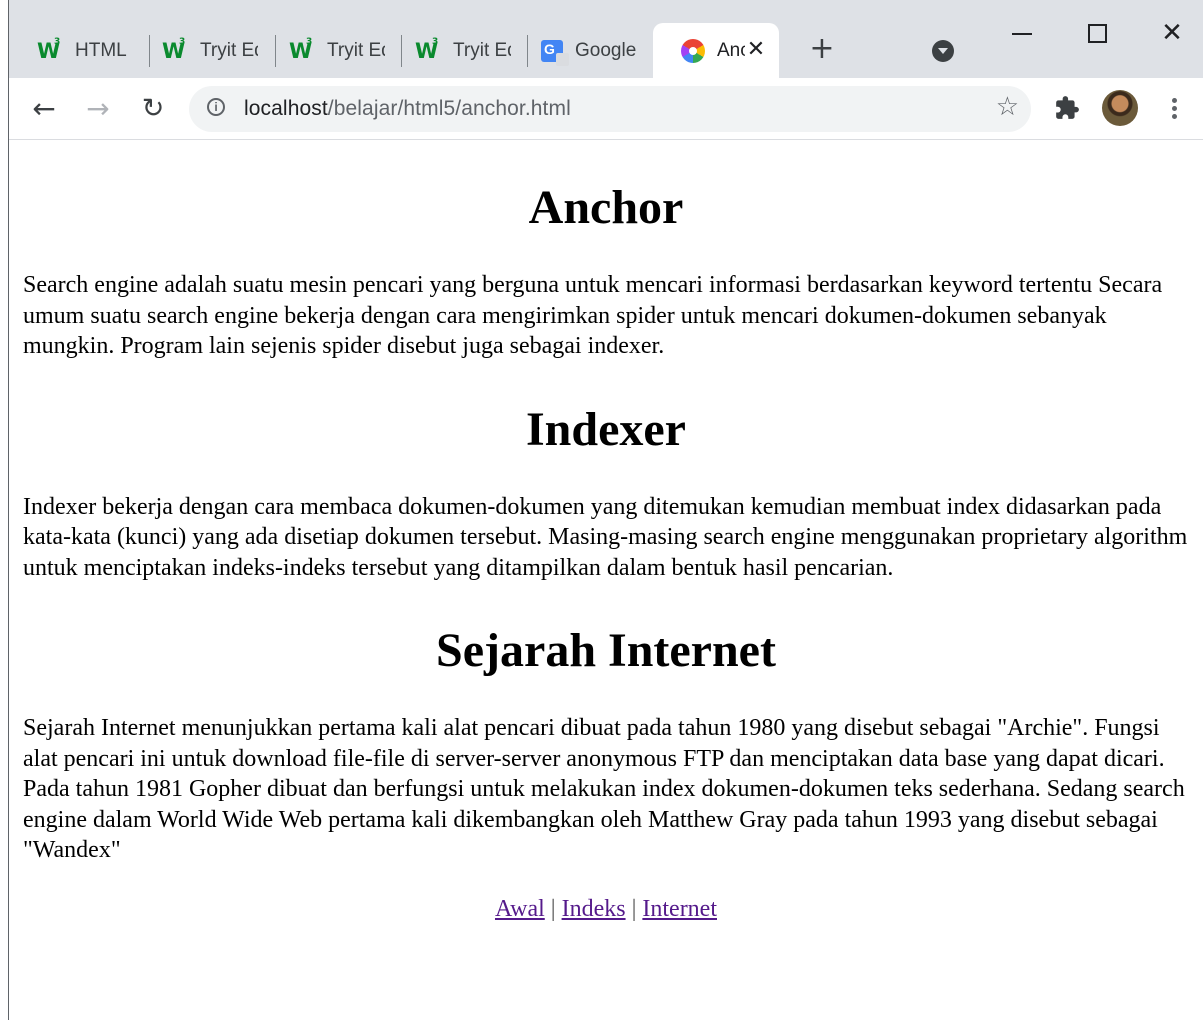  Describe the element at coordinates (1172, 33) in the screenshot. I see `close-window-button: ✕` at that location.